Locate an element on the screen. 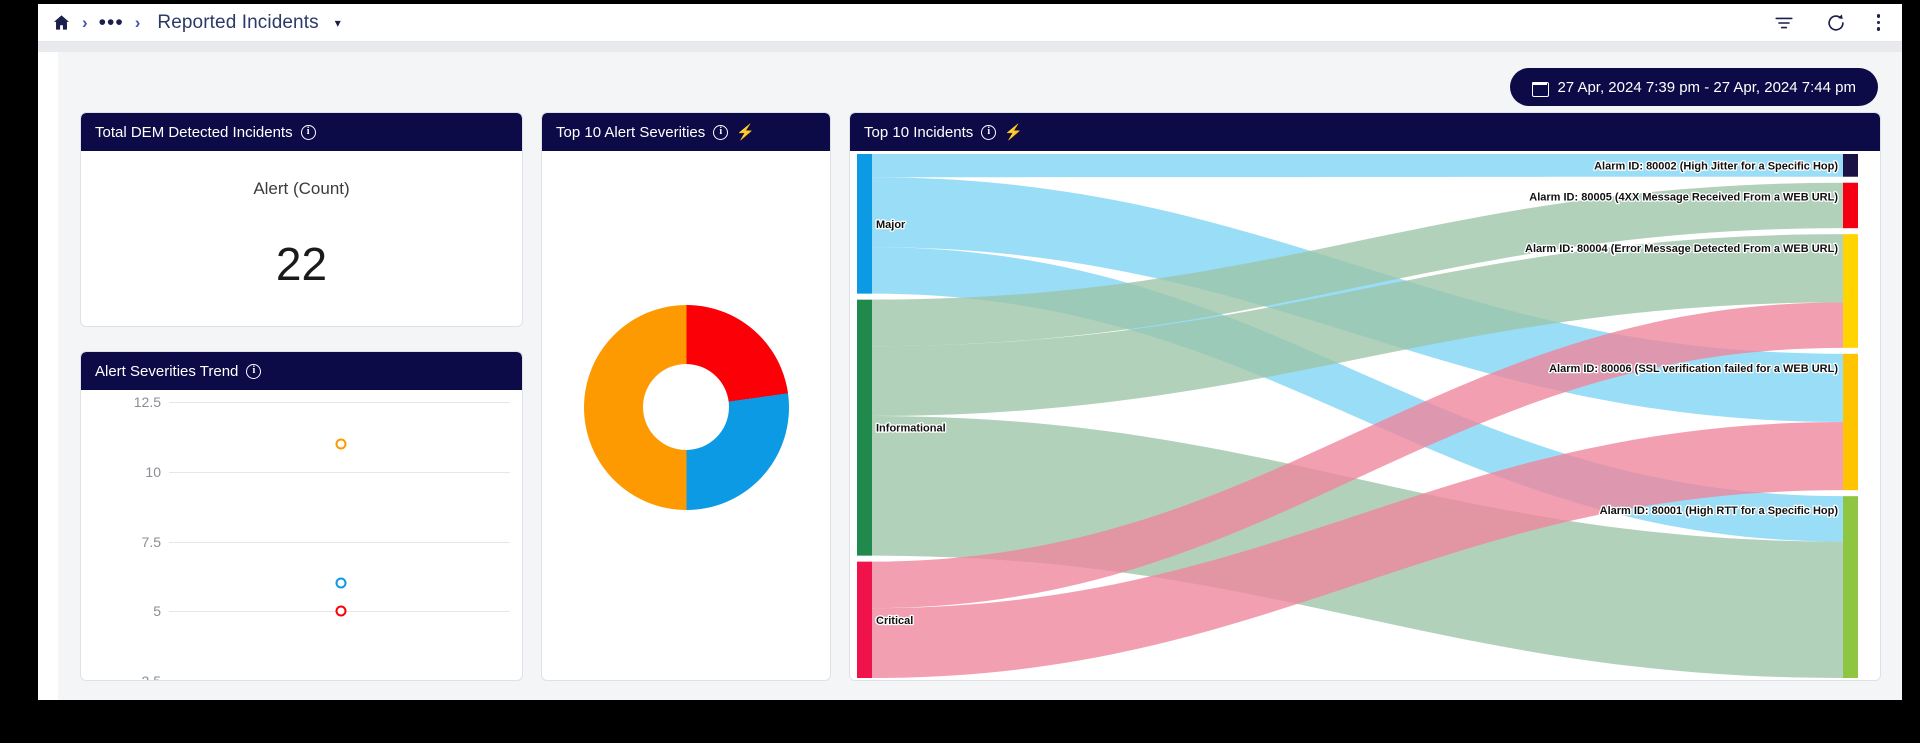  kebab-menu-icon is located at coordinates (1878, 22).